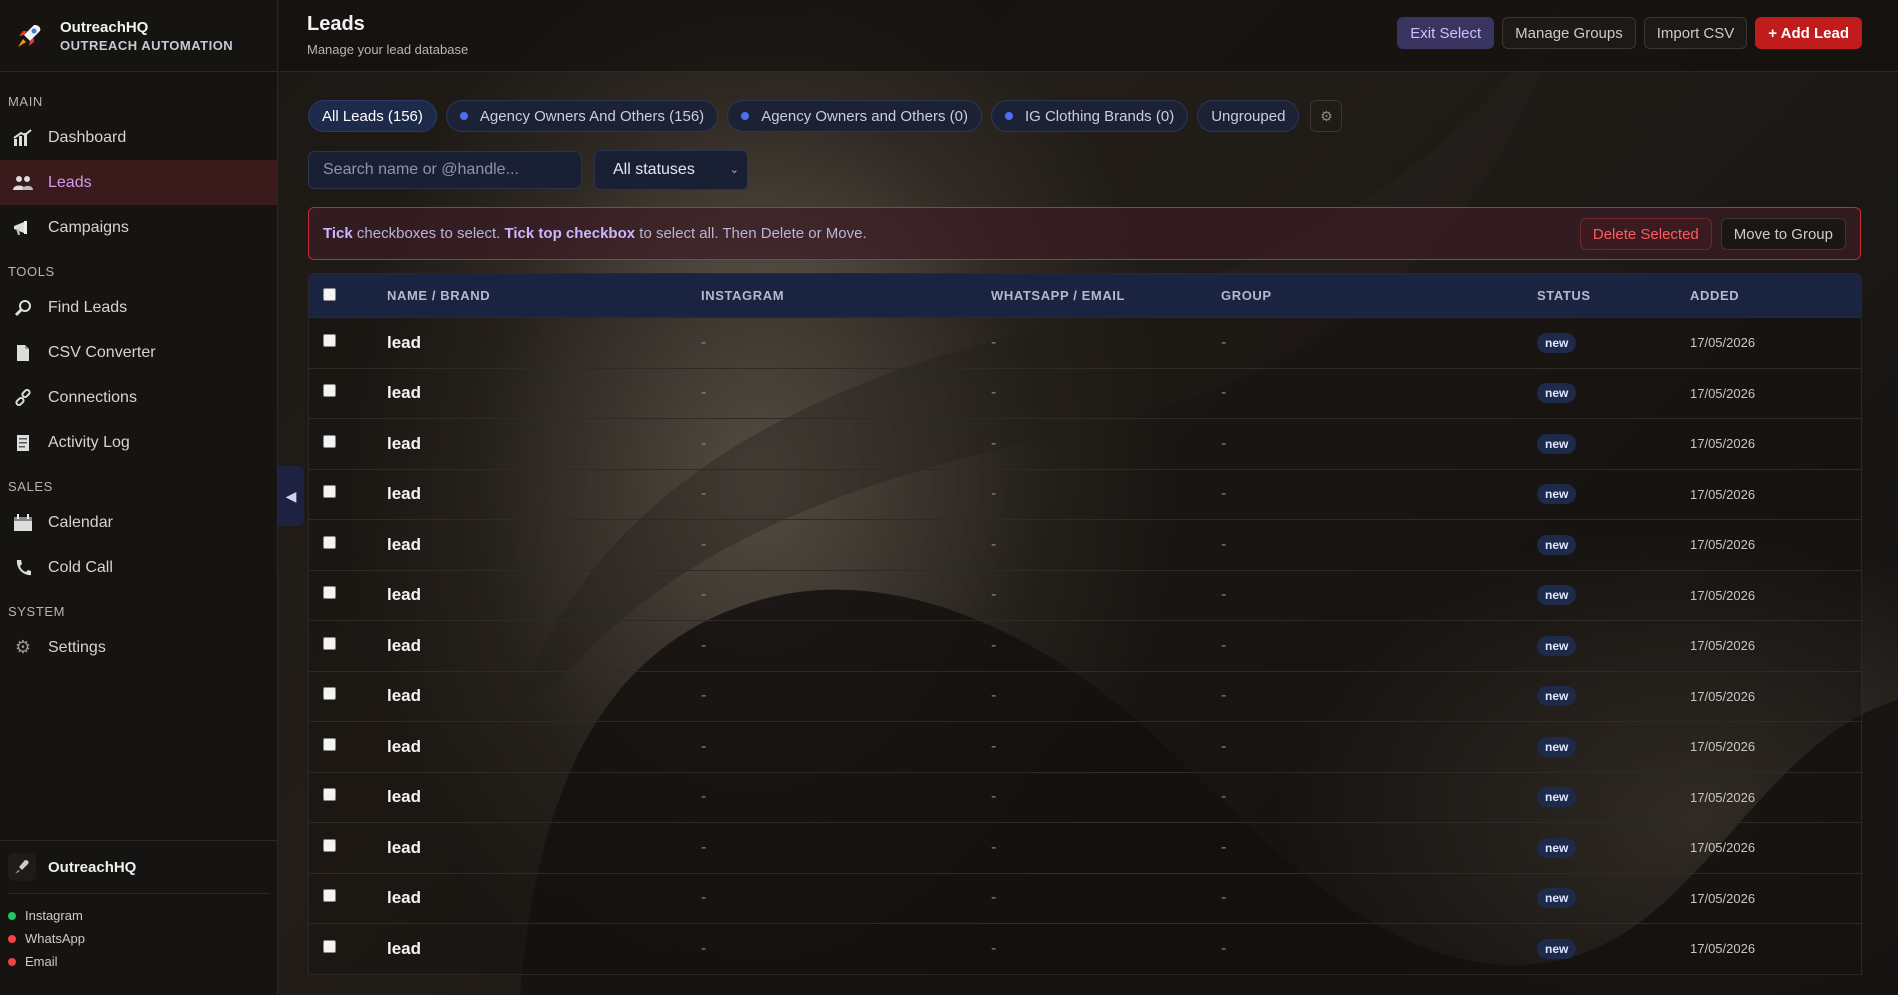 This screenshot has width=1898, height=995. I want to click on move-to-group-button: Move to Group, so click(1783, 234).